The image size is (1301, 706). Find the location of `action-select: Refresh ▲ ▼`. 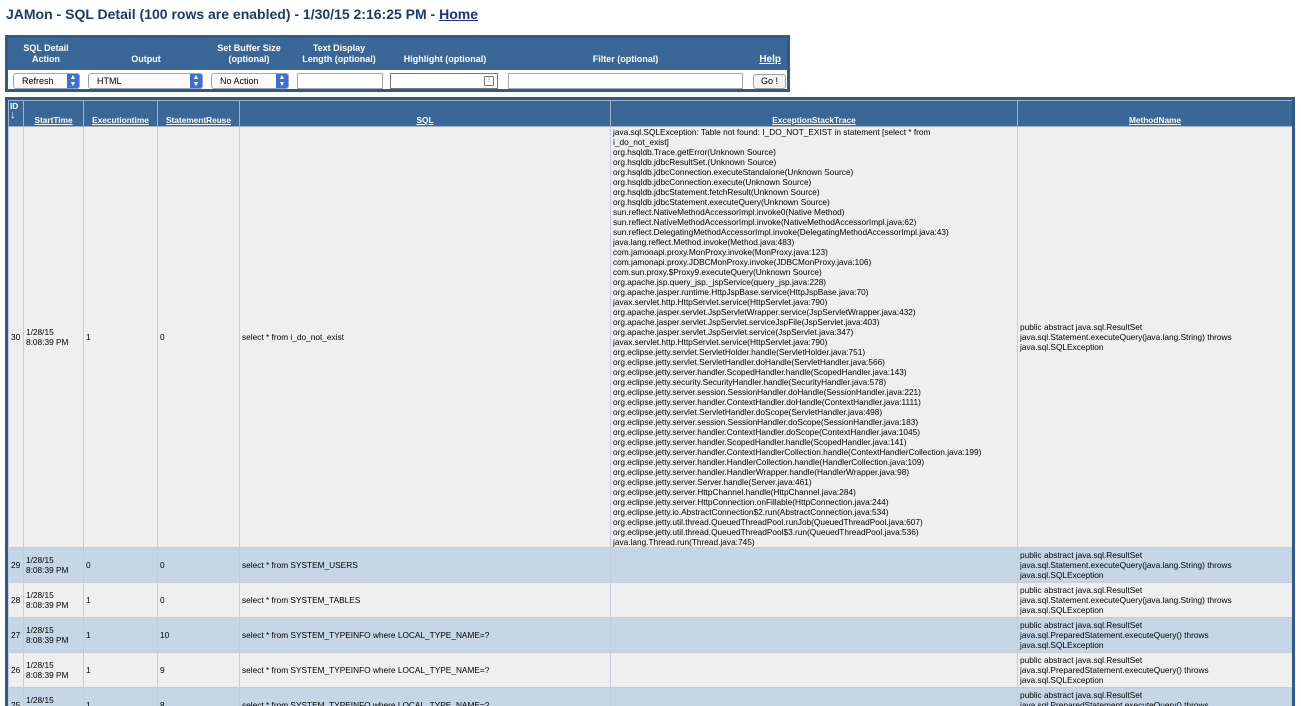

action-select: Refresh ▲ ▼ is located at coordinates (46, 81).